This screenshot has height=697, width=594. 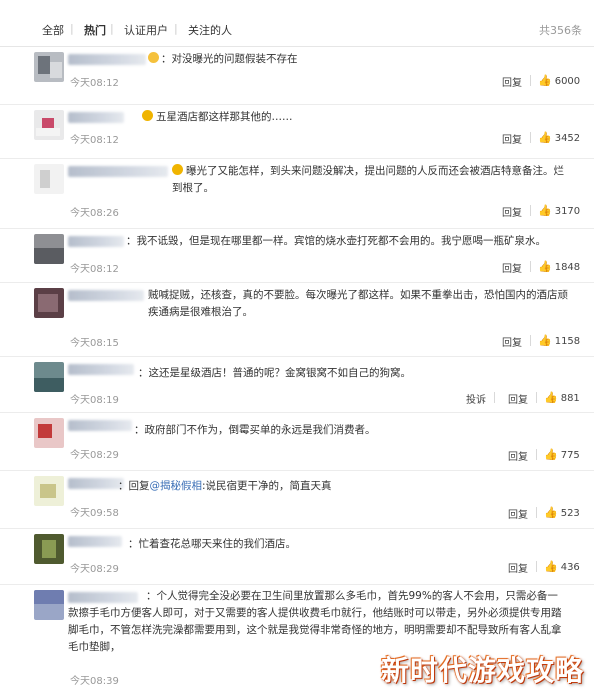 I want to click on like-button: 👍 3170, so click(x=559, y=210).